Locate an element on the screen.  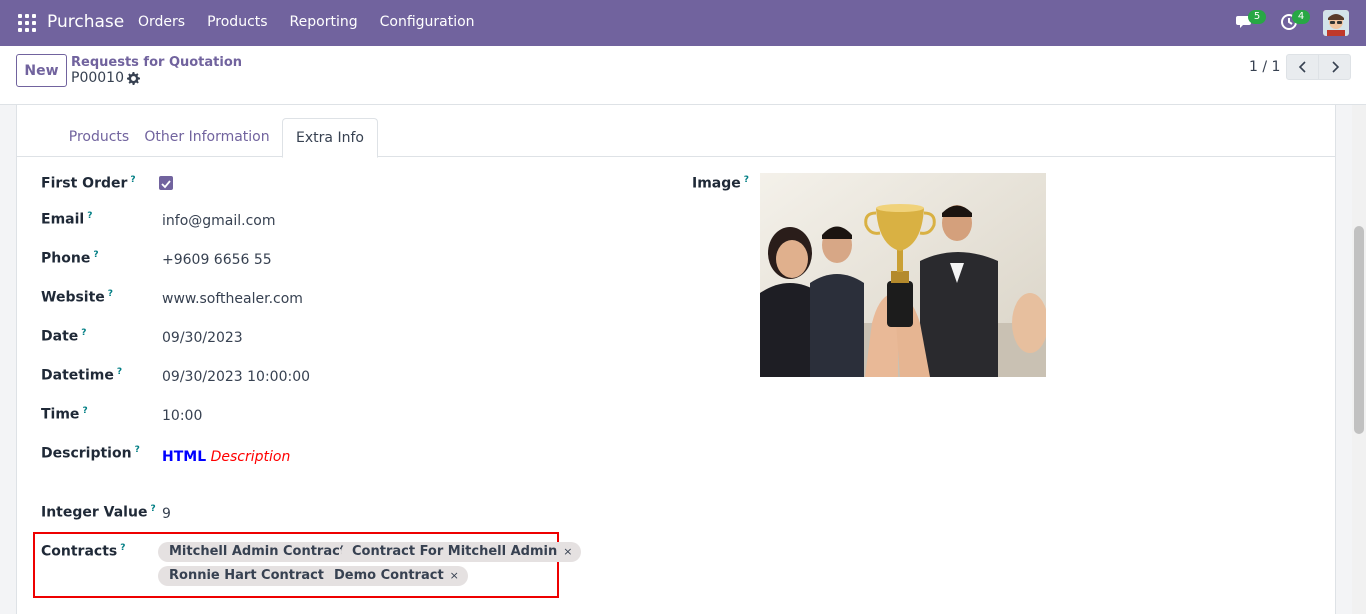
image-label: Image? is located at coordinates (720, 183).